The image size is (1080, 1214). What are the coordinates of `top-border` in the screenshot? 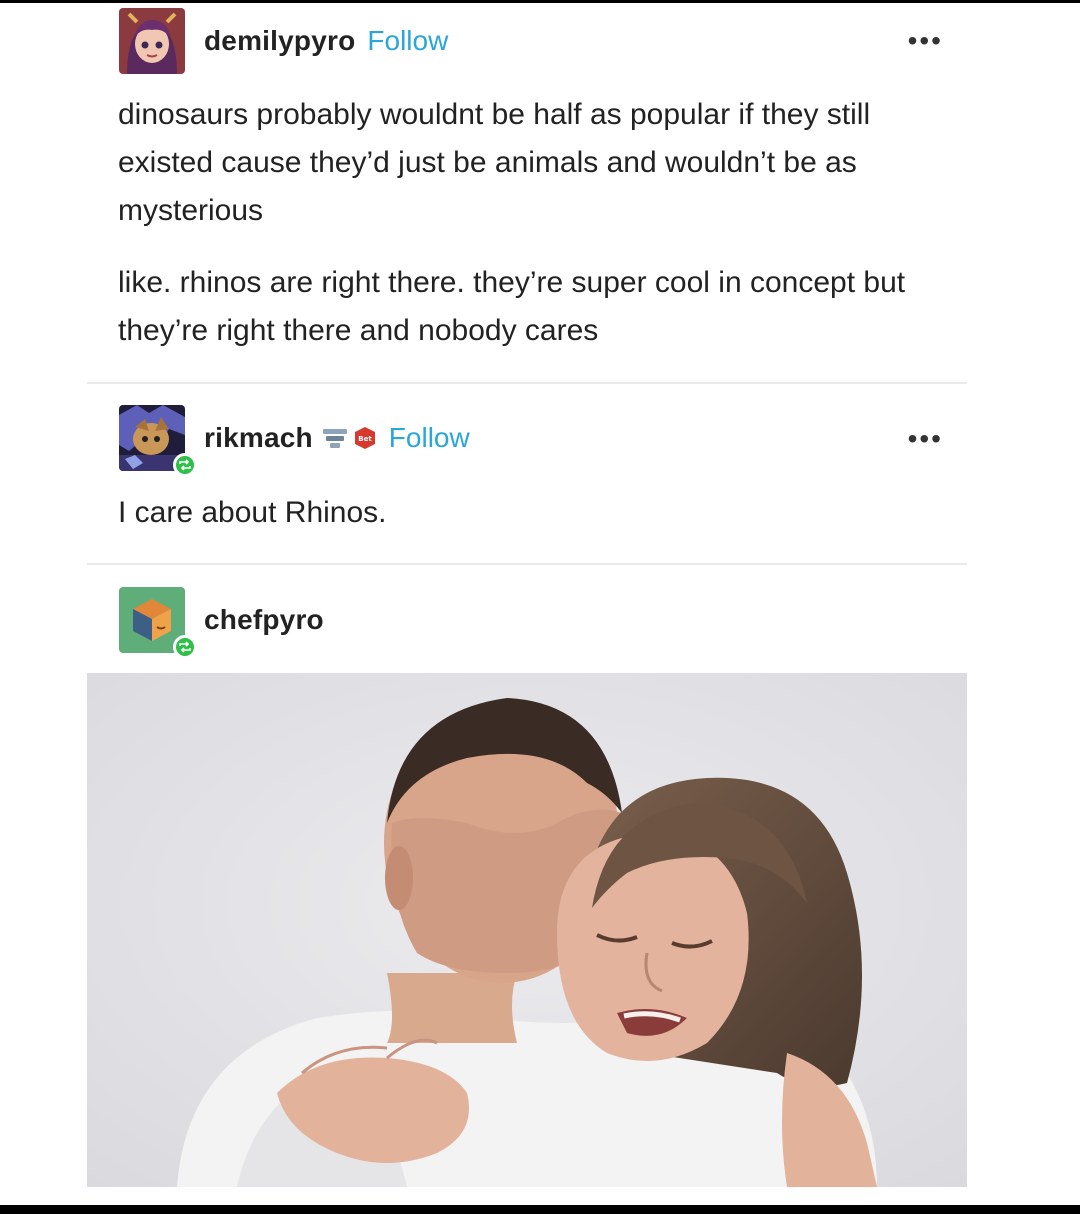 It's located at (540, 1).